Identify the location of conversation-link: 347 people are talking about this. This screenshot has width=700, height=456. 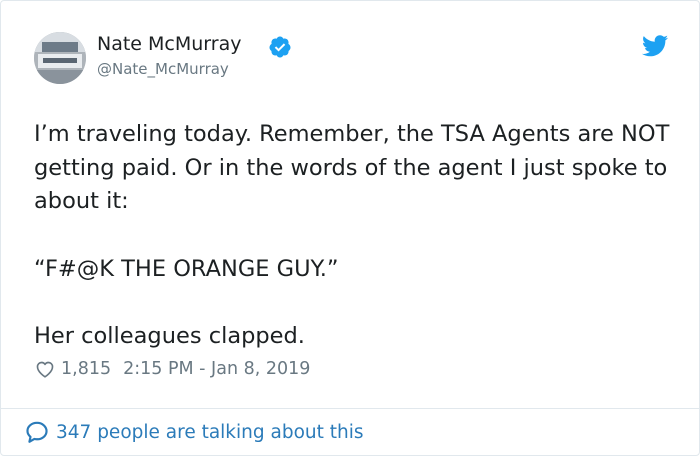
(194, 432).